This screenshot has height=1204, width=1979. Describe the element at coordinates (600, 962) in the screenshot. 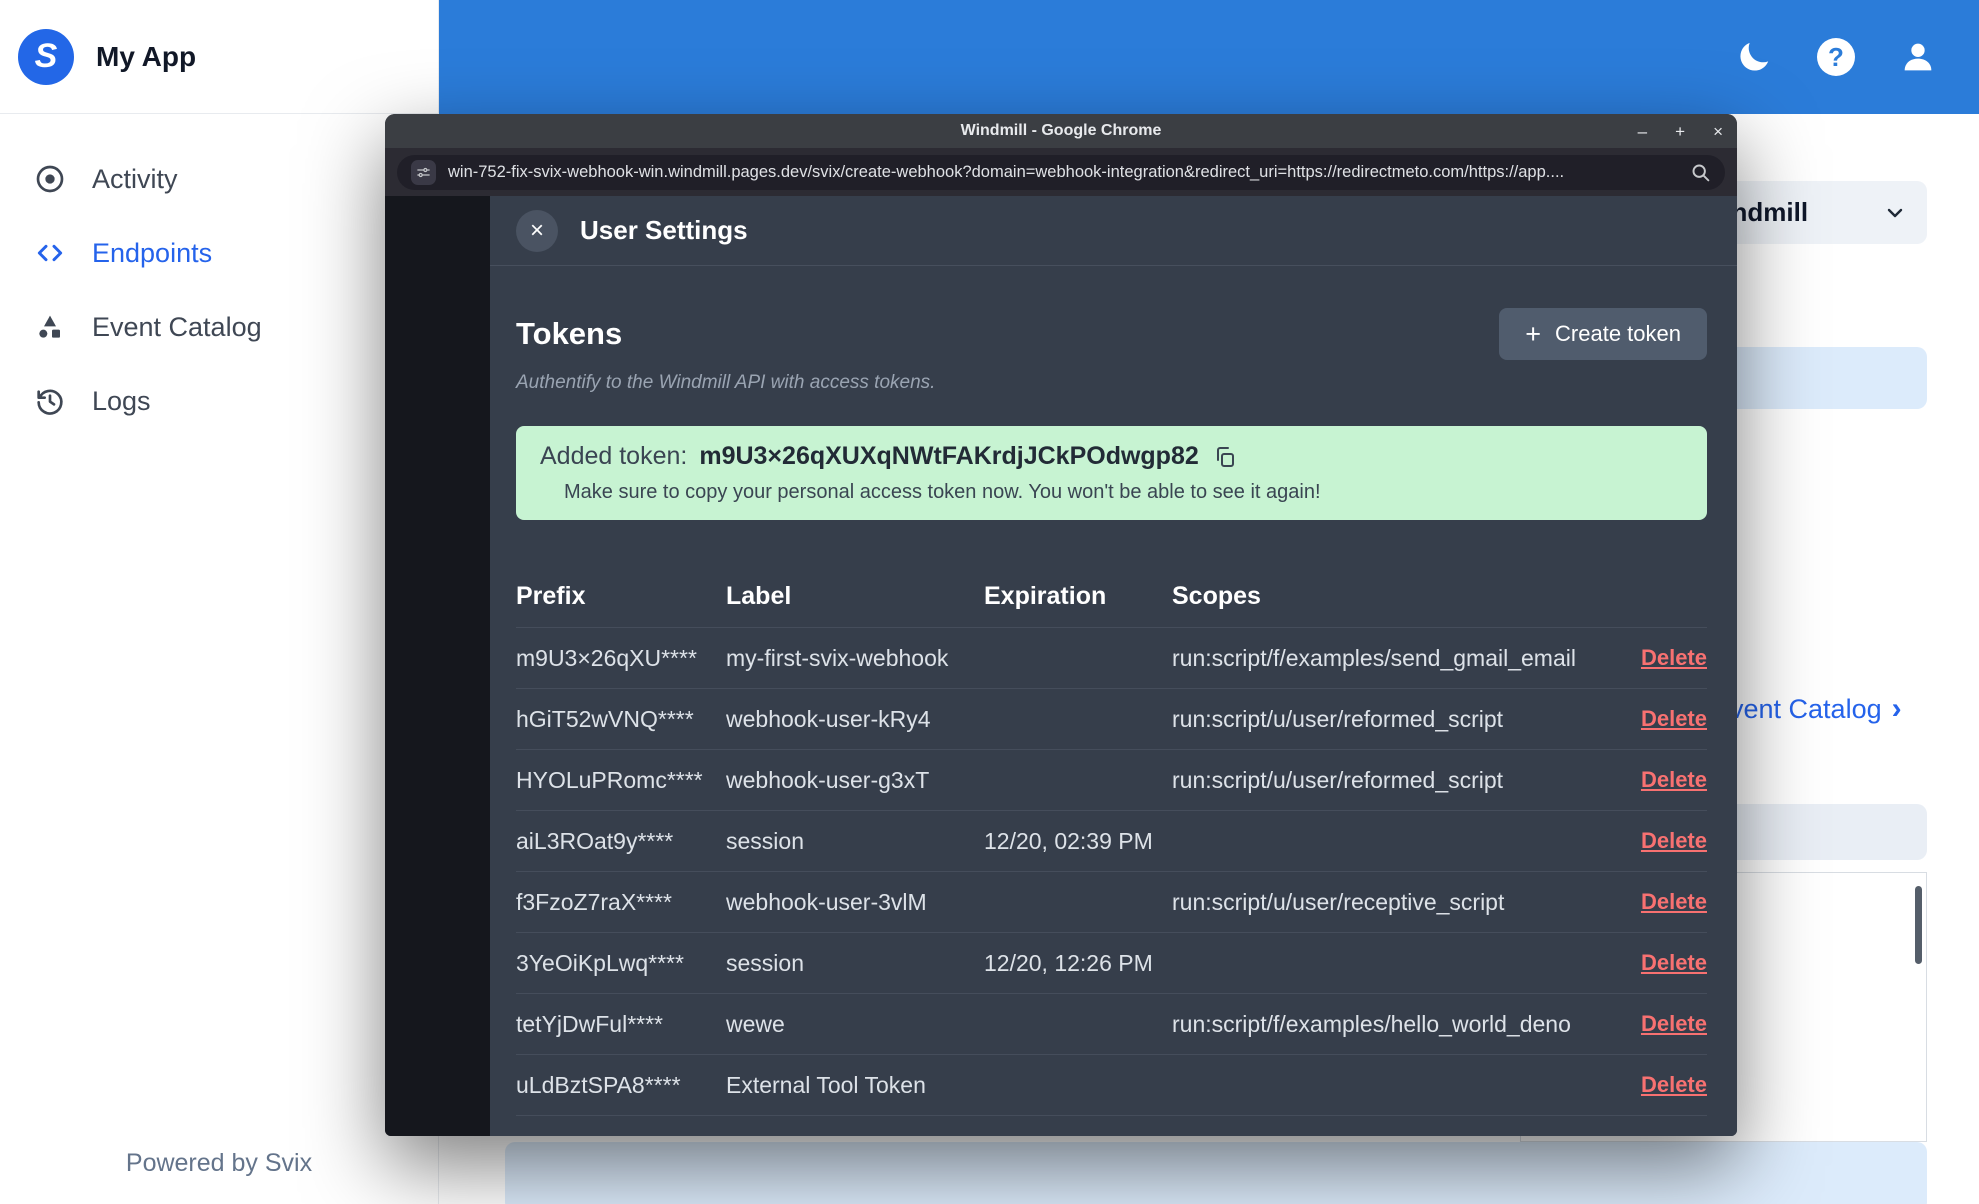

I see `token-prefix: 3YeOiKpLwq****` at that location.